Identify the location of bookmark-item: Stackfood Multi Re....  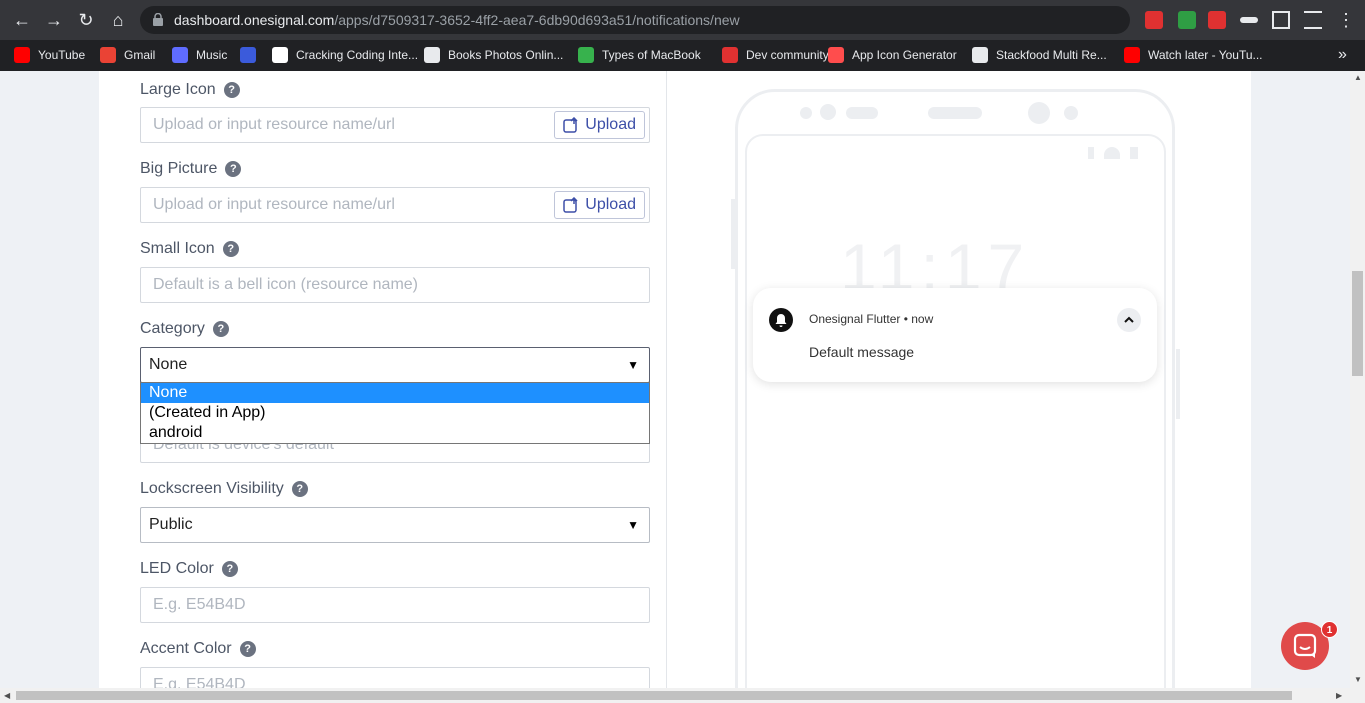
(1039, 55).